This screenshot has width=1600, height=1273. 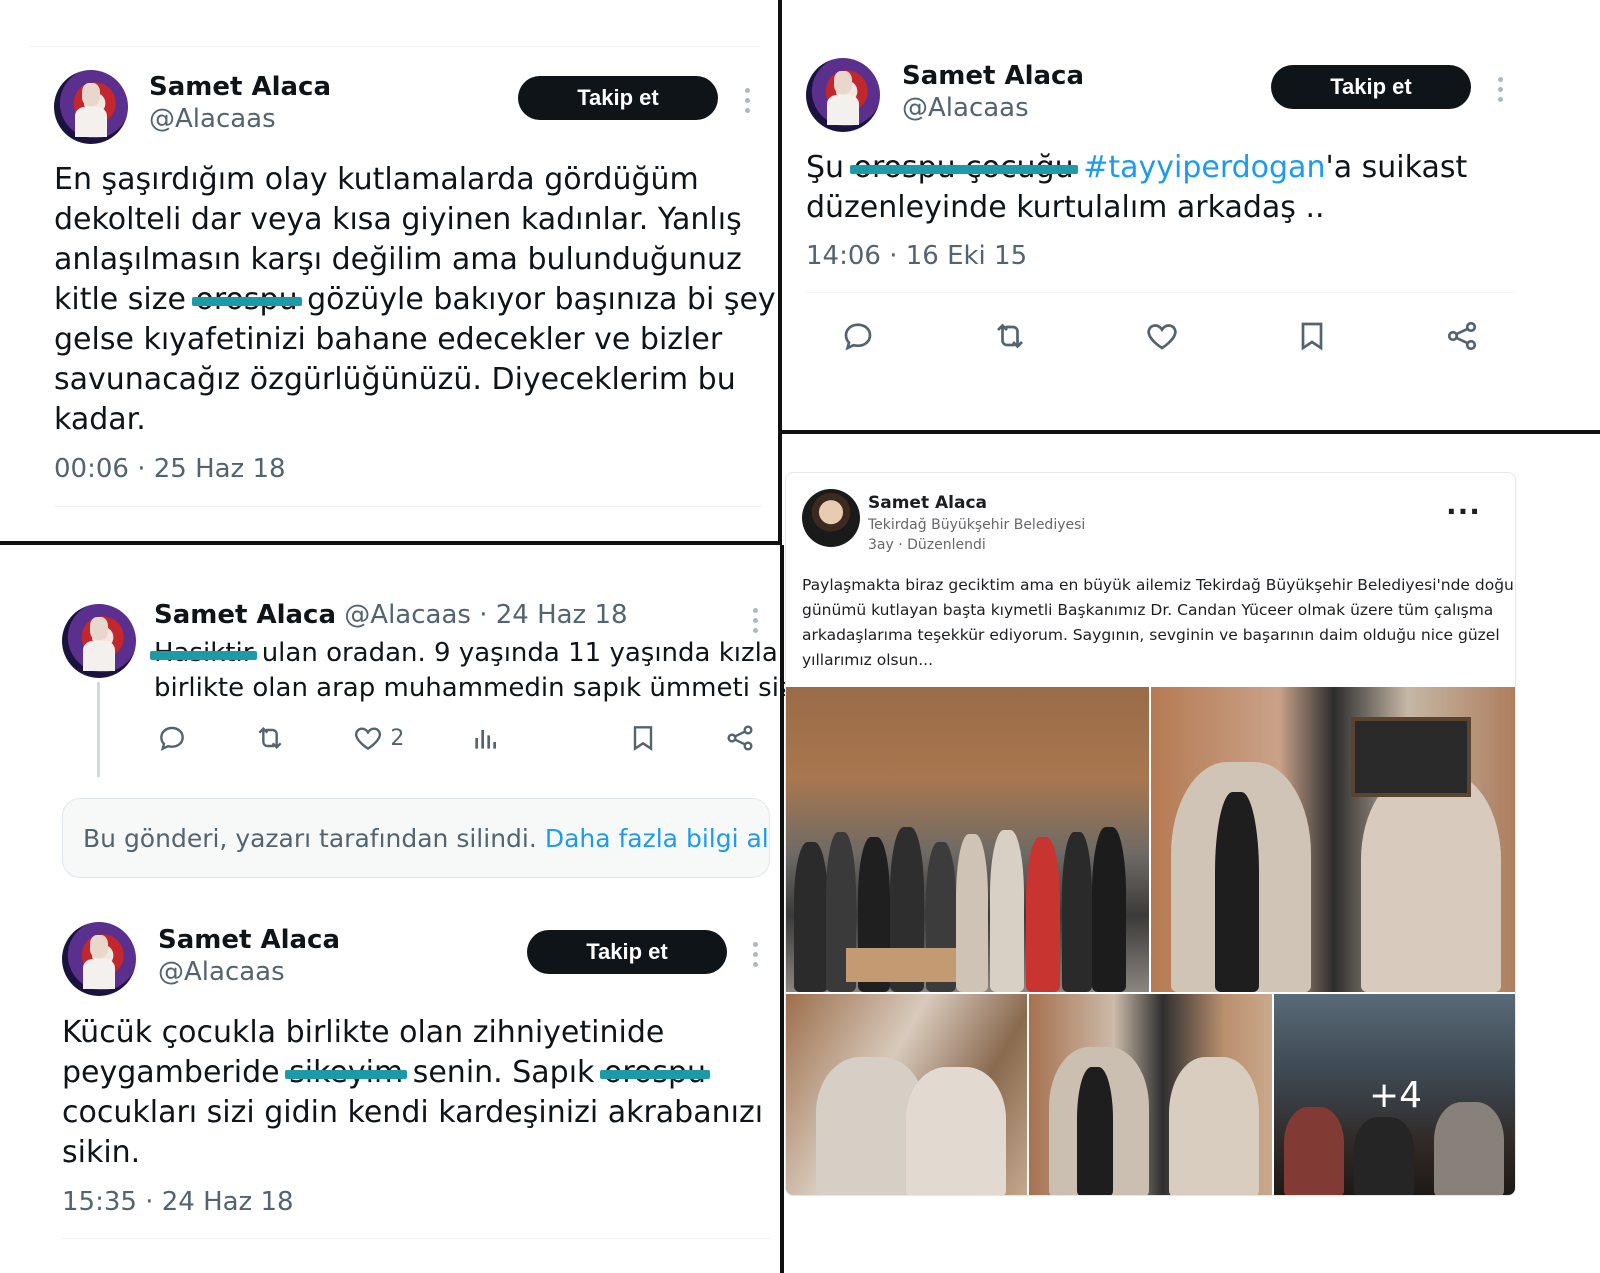 What do you see at coordinates (519, 653) in the screenshot?
I see `tweet3-text-segment: ulan oradan. 9 yaşında 11 yaşında kızla` at bounding box center [519, 653].